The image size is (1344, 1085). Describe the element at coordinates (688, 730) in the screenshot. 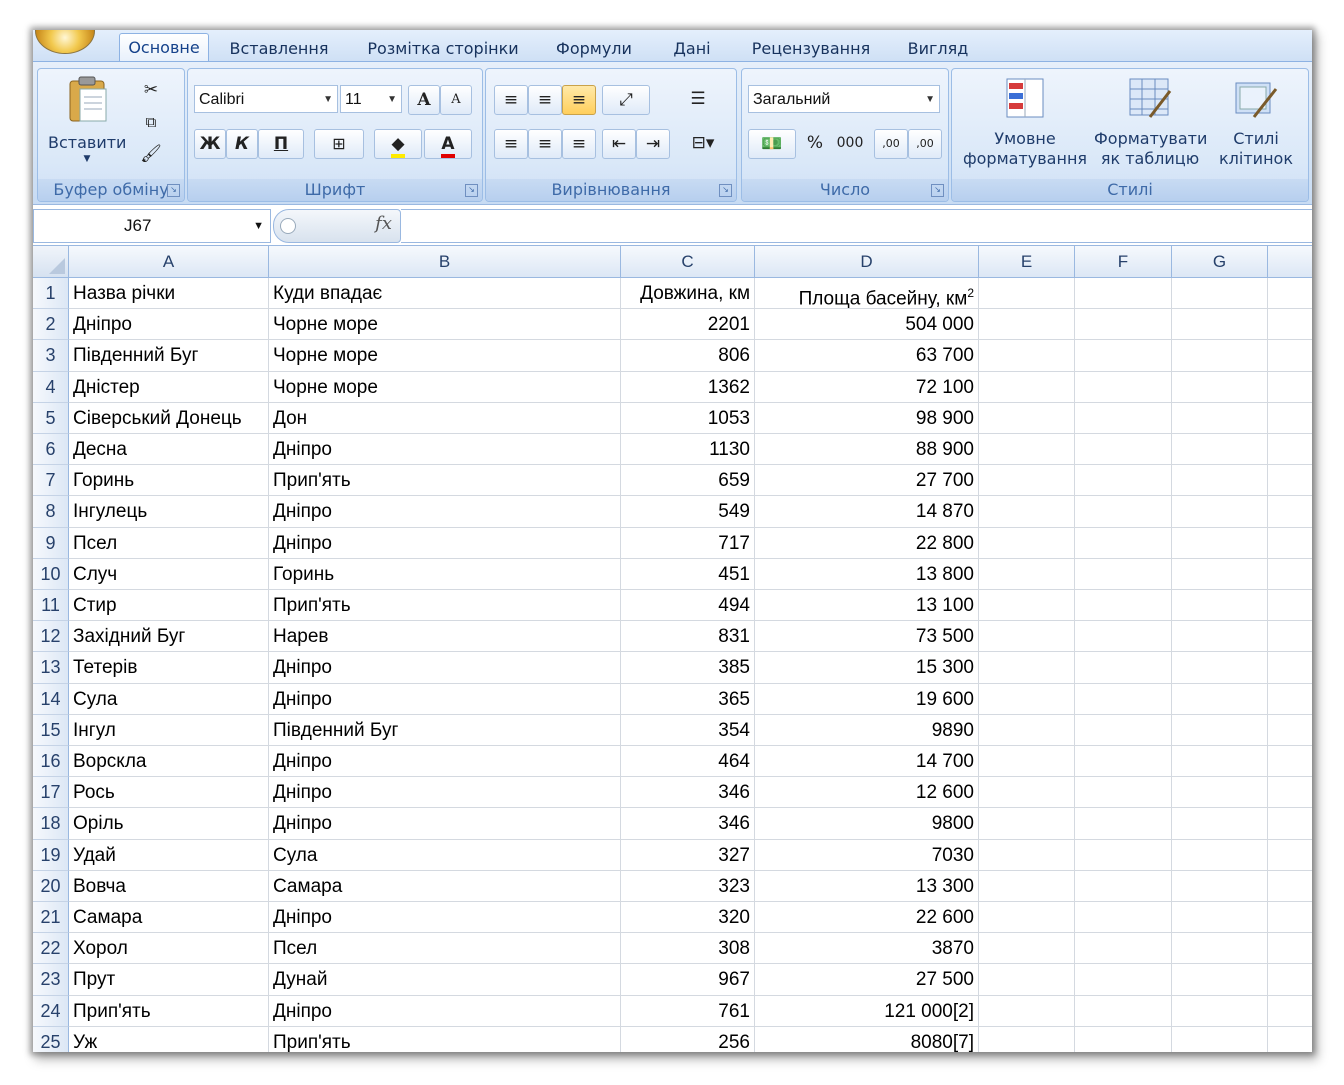

I see `cell-c15: 354` at that location.